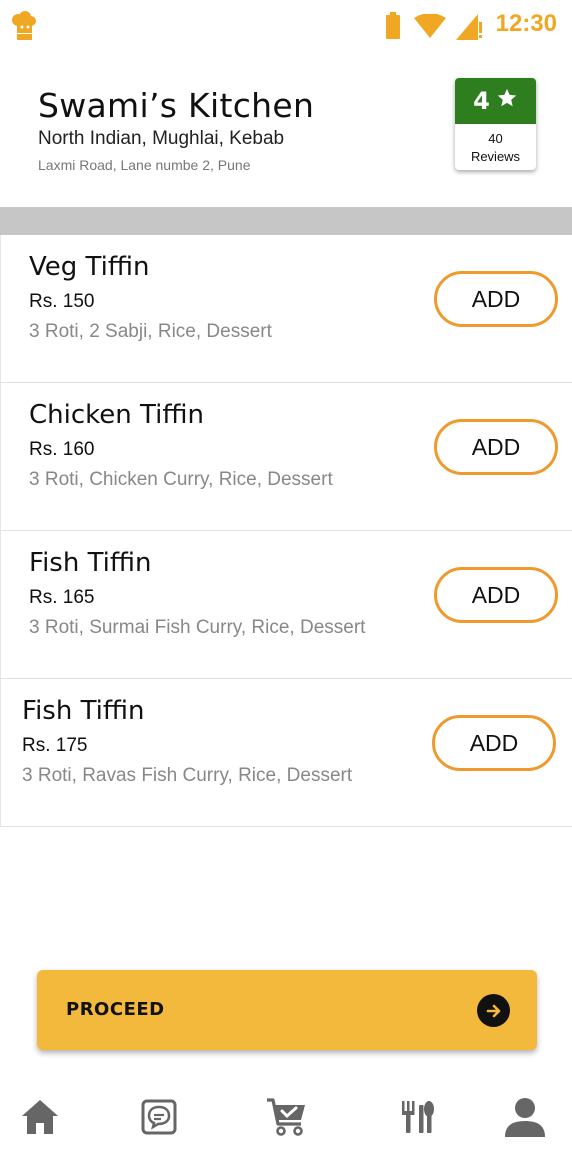 This screenshot has height=1150, width=572. What do you see at coordinates (481, 101) in the screenshot?
I see `rating-value: 4` at bounding box center [481, 101].